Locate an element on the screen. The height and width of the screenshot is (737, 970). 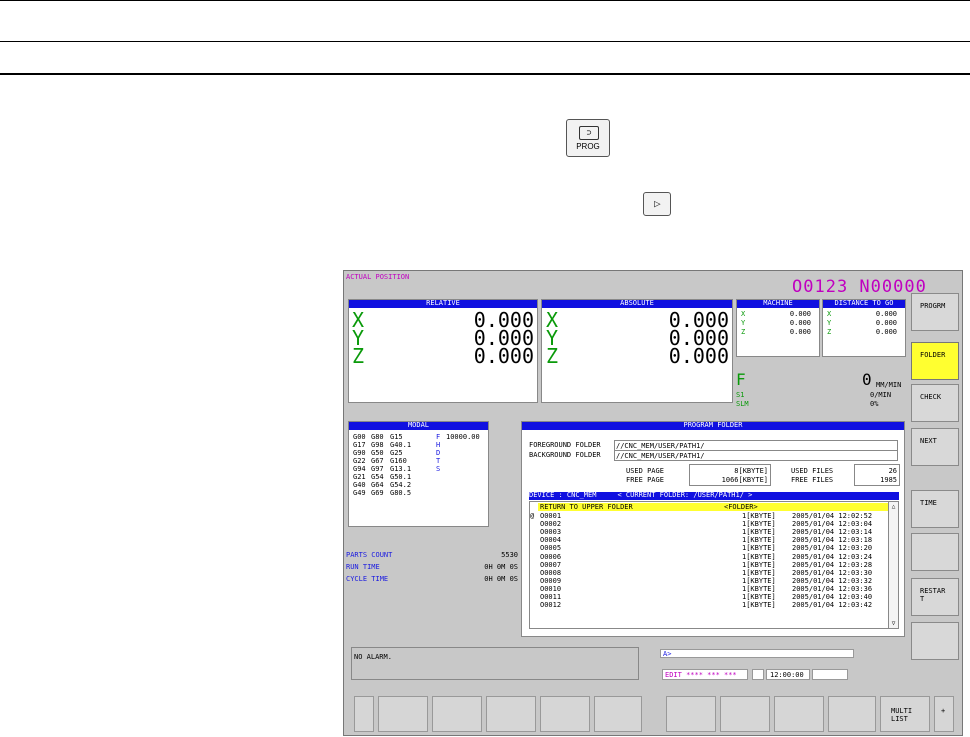
file-row: O0005 1[KBYTE] 2005/01/04 12:03:20 is located at coordinates (710, 548).